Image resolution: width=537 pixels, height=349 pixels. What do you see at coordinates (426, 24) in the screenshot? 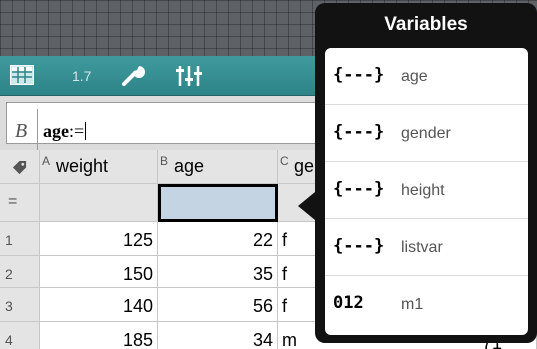
I see `popup-title: Variables` at bounding box center [426, 24].